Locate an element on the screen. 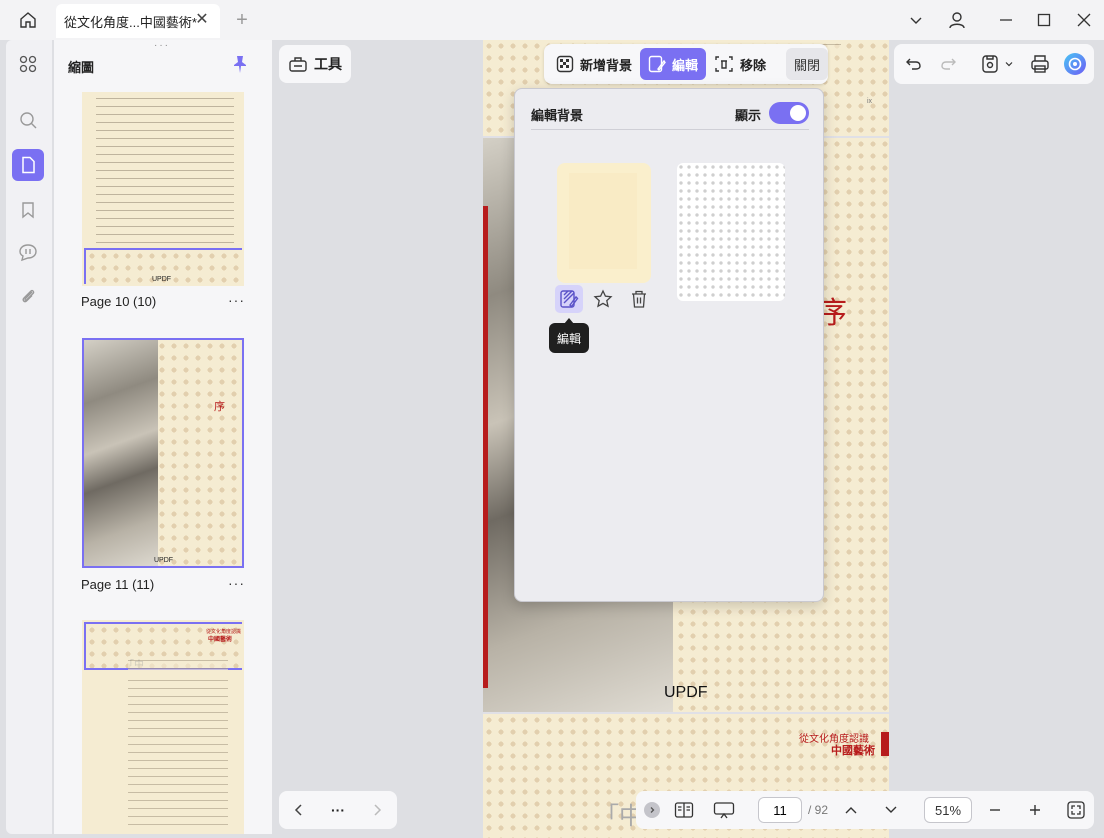 The image size is (1104, 838). popover-title: 編輯背景 is located at coordinates (557, 115).